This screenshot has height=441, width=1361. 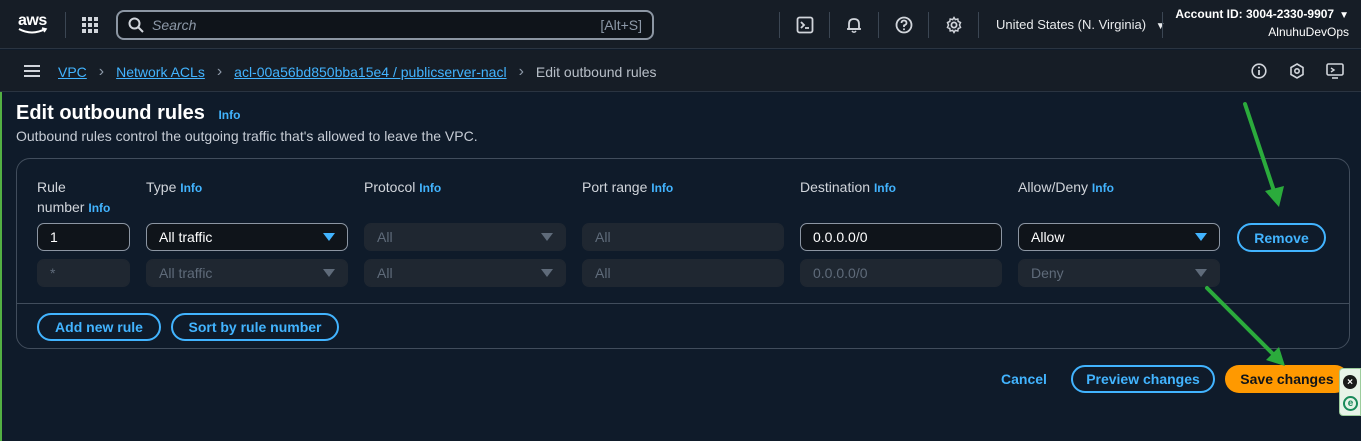 What do you see at coordinates (1259, 71) in the screenshot?
I see `info-circle-icon` at bounding box center [1259, 71].